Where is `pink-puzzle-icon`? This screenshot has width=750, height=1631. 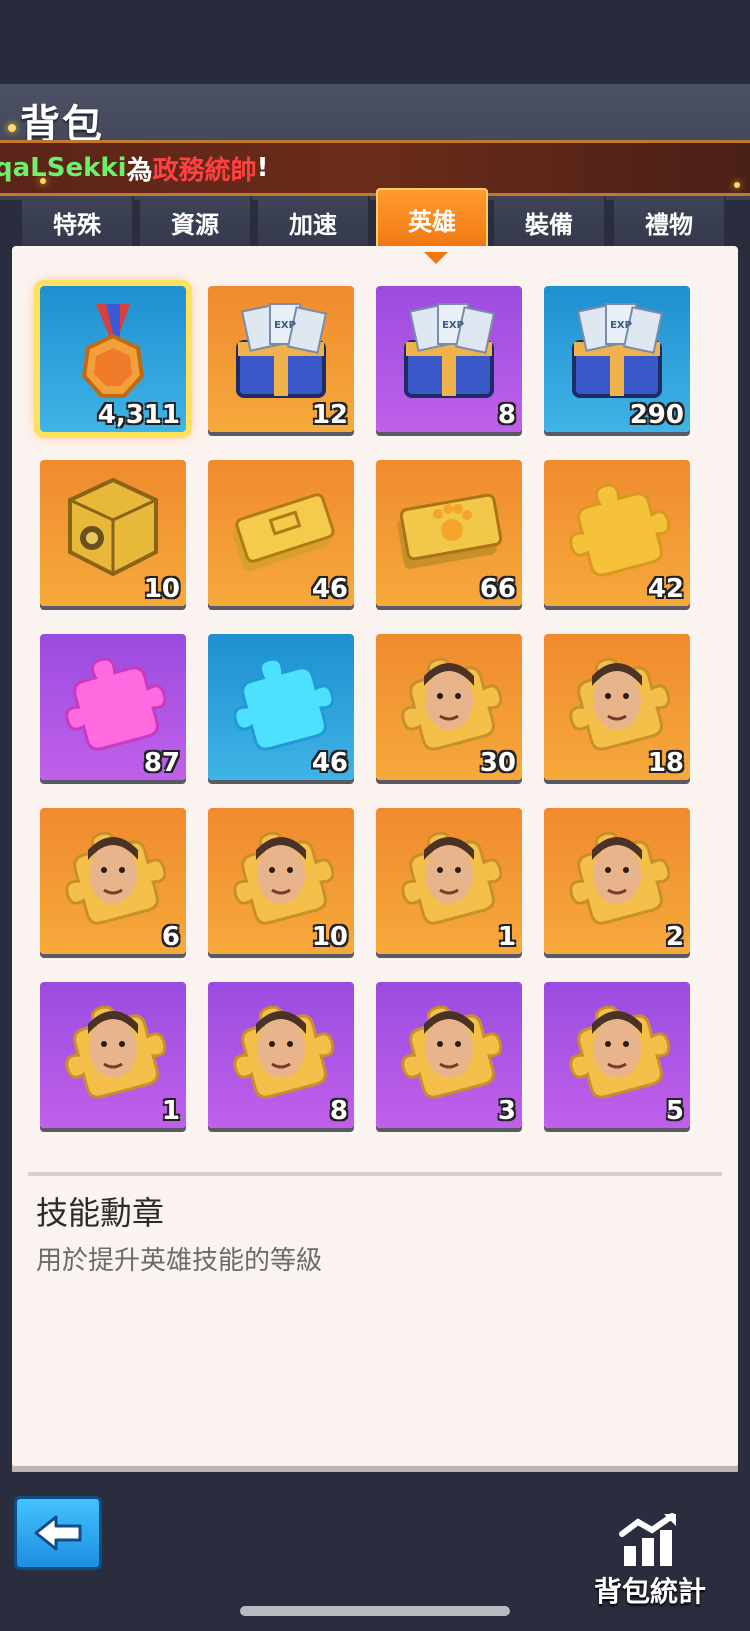
pink-puzzle-icon is located at coordinates (113, 701).